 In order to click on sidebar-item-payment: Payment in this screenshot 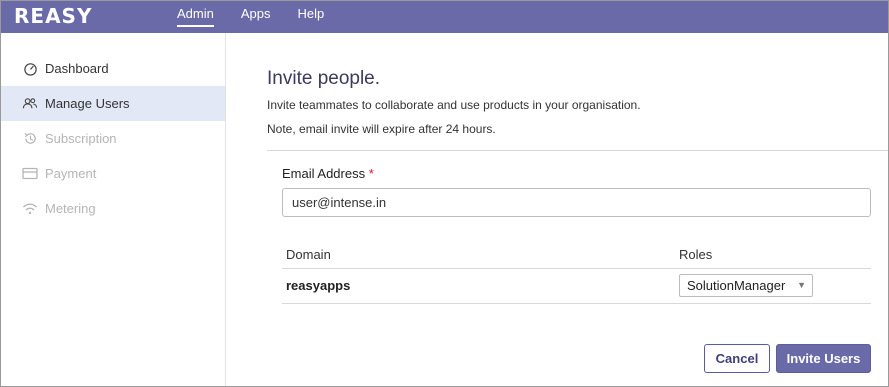, I will do `click(113, 173)`.